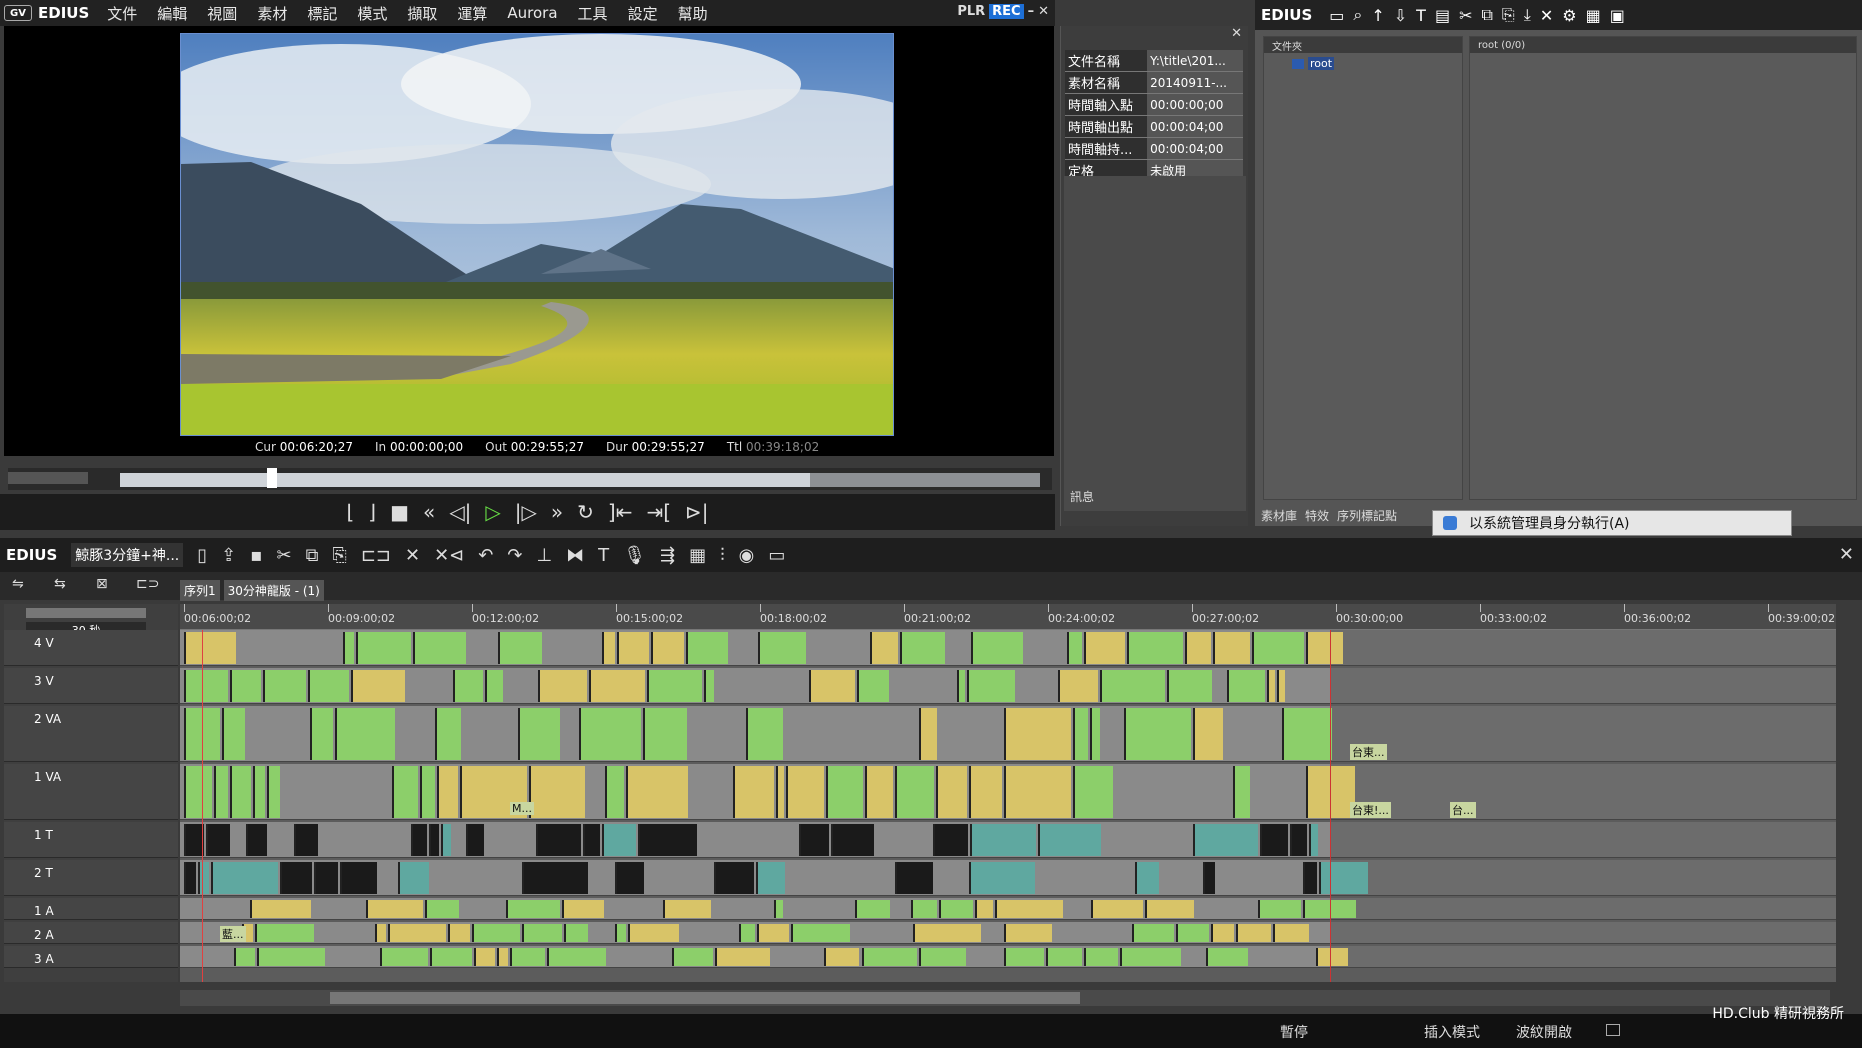 This screenshot has height=1048, width=1862. What do you see at coordinates (372, 13) in the screenshot?
I see `menu-mode: 模式` at bounding box center [372, 13].